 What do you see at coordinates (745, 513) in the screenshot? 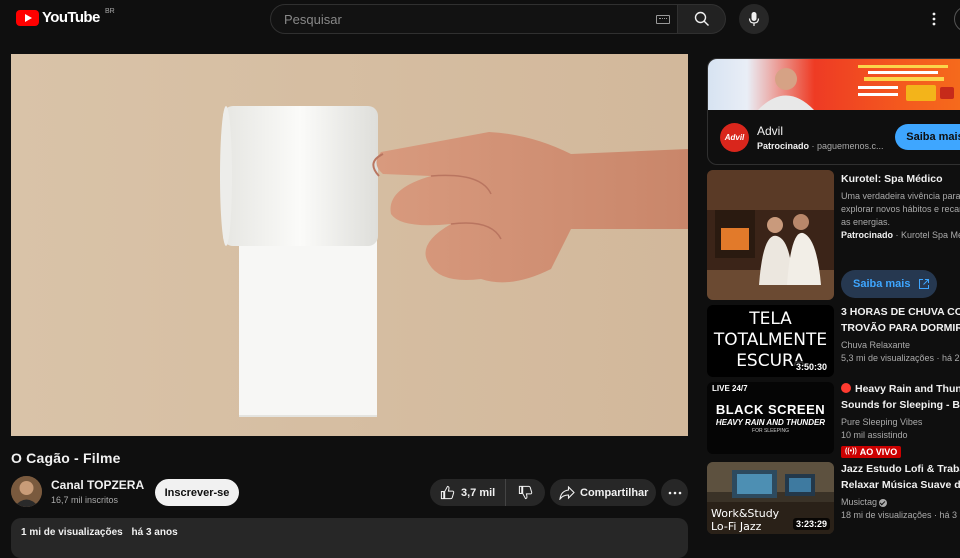
I see `thumb-line: Work&Study` at bounding box center [745, 513].